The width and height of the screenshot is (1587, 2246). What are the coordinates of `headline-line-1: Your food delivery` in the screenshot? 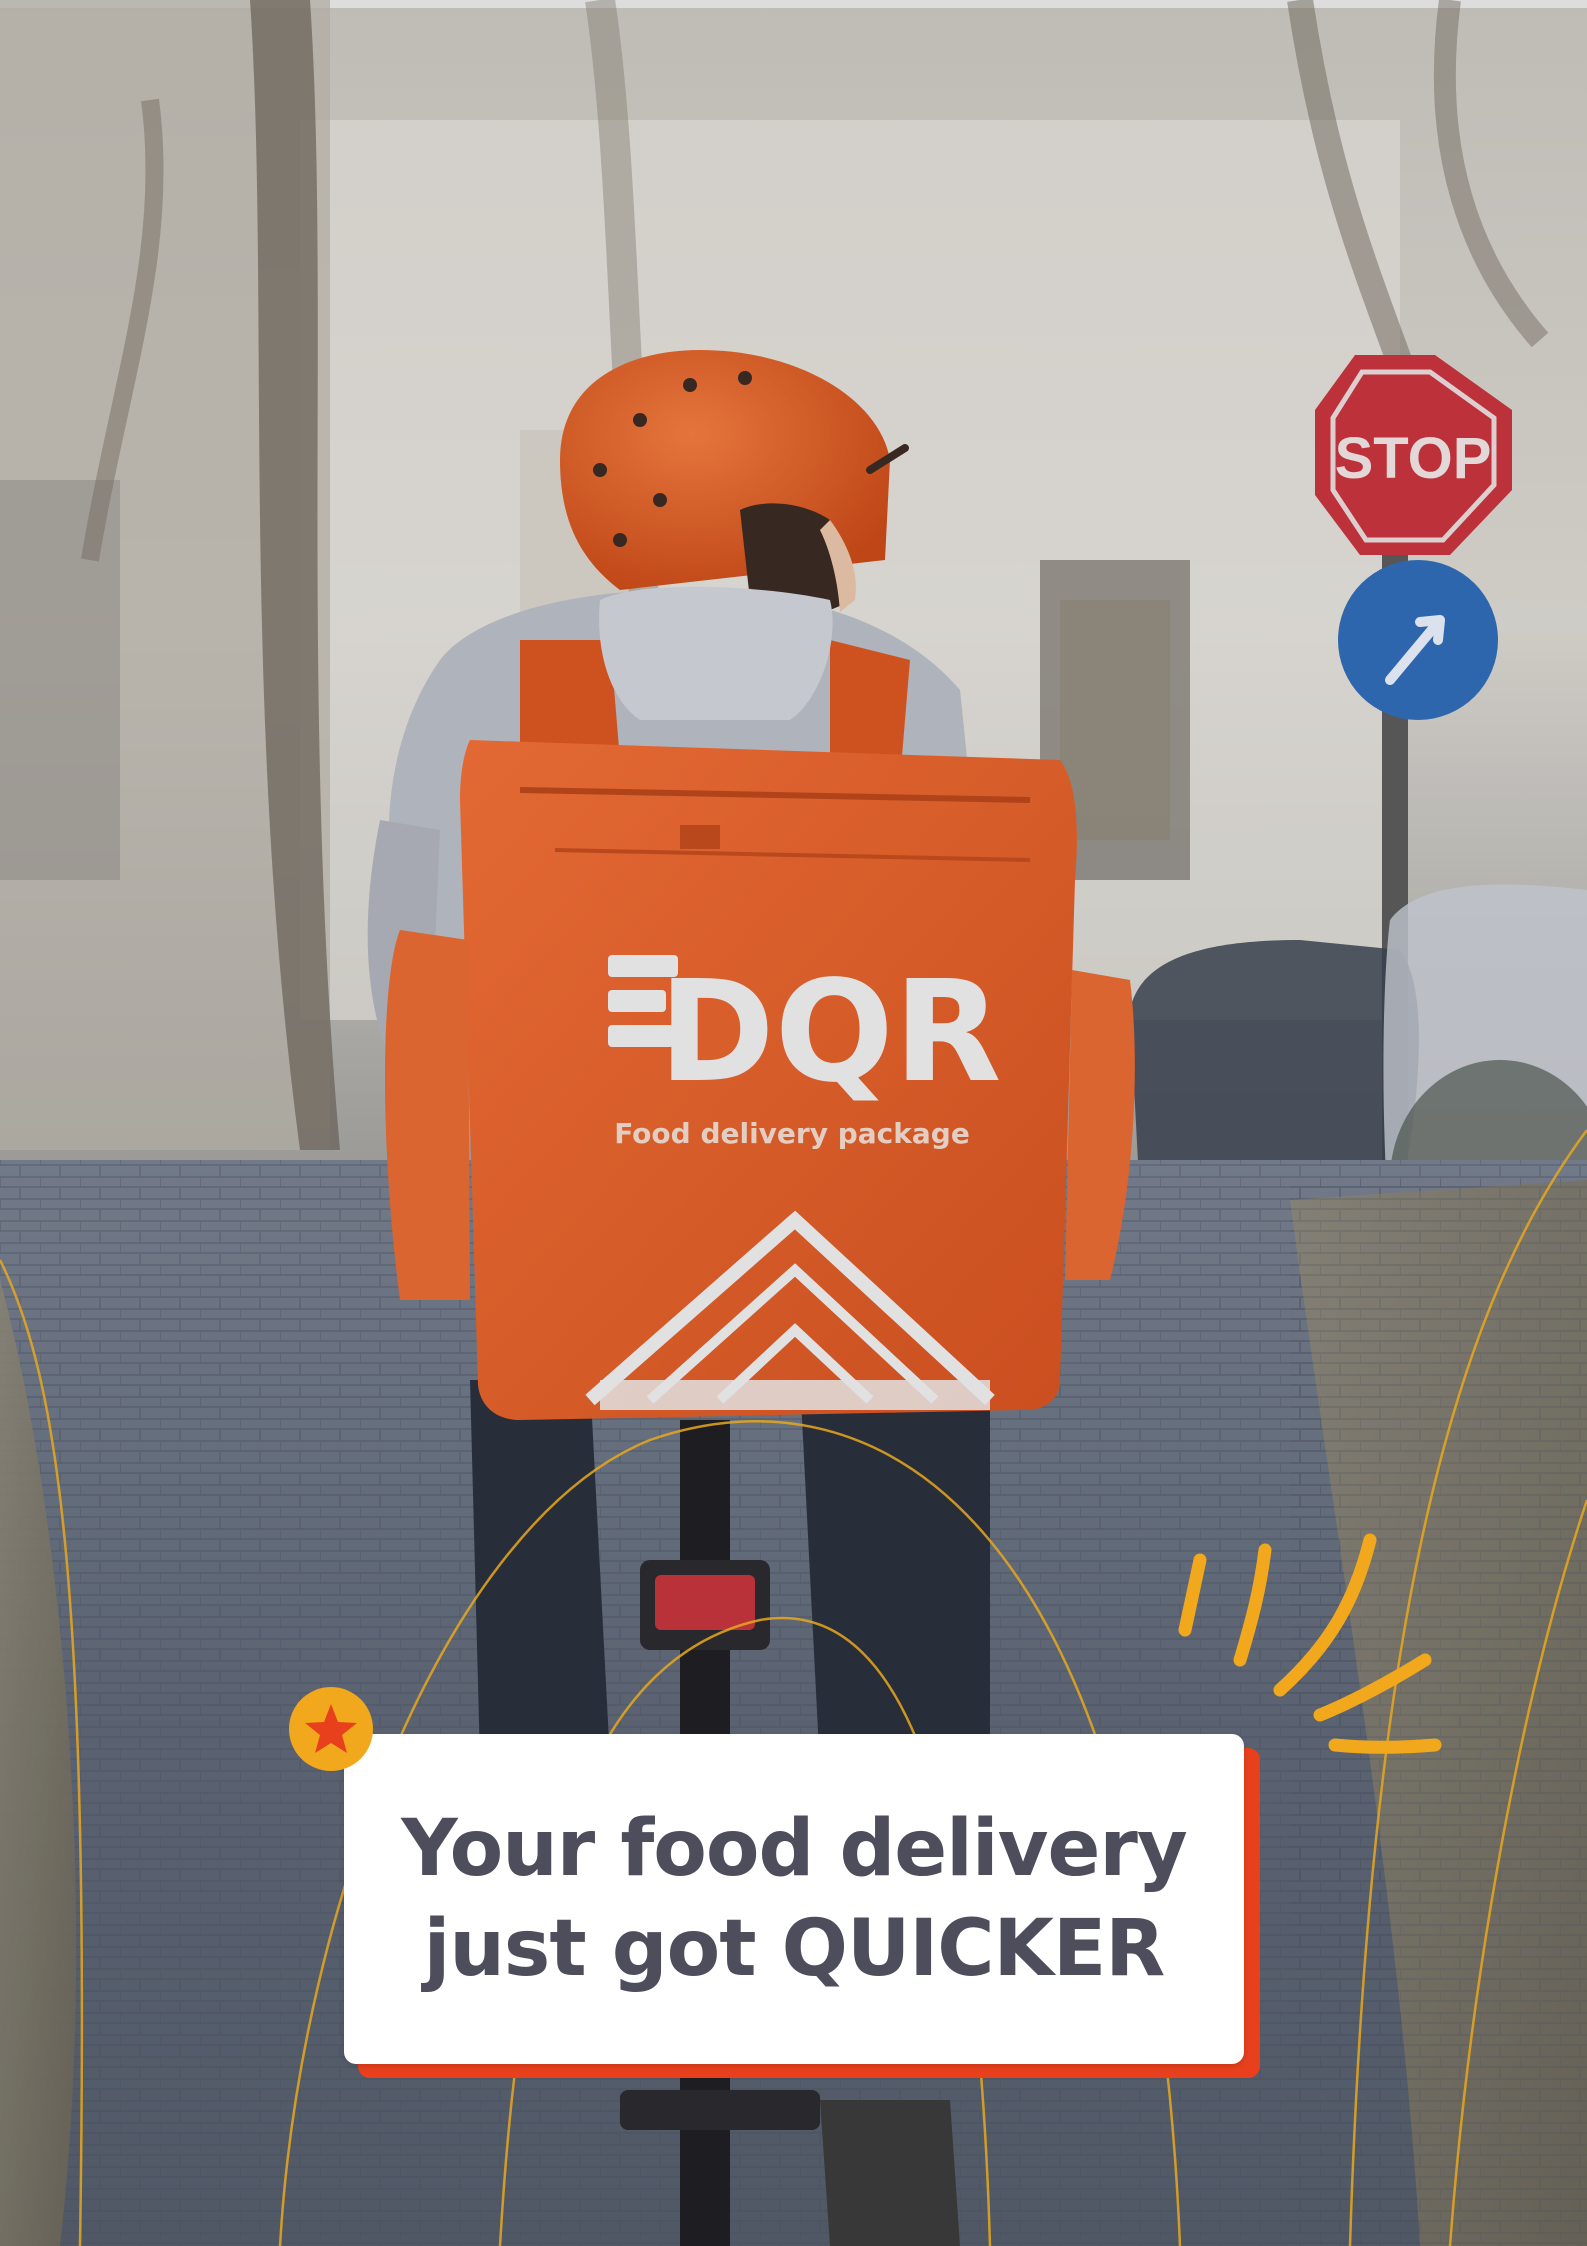 It's located at (794, 1849).